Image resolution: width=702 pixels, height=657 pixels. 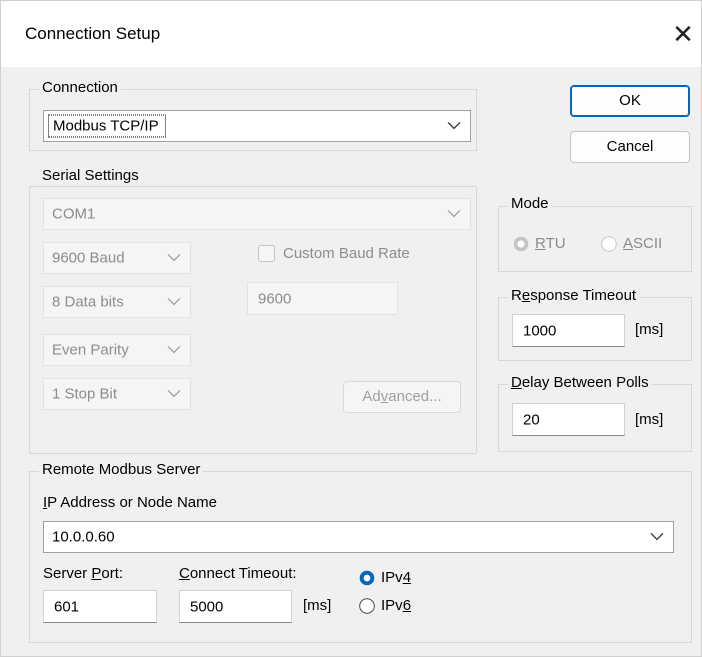 I want to click on remote-modbus-server-label: Remote Modbus Server, so click(x=121, y=470).